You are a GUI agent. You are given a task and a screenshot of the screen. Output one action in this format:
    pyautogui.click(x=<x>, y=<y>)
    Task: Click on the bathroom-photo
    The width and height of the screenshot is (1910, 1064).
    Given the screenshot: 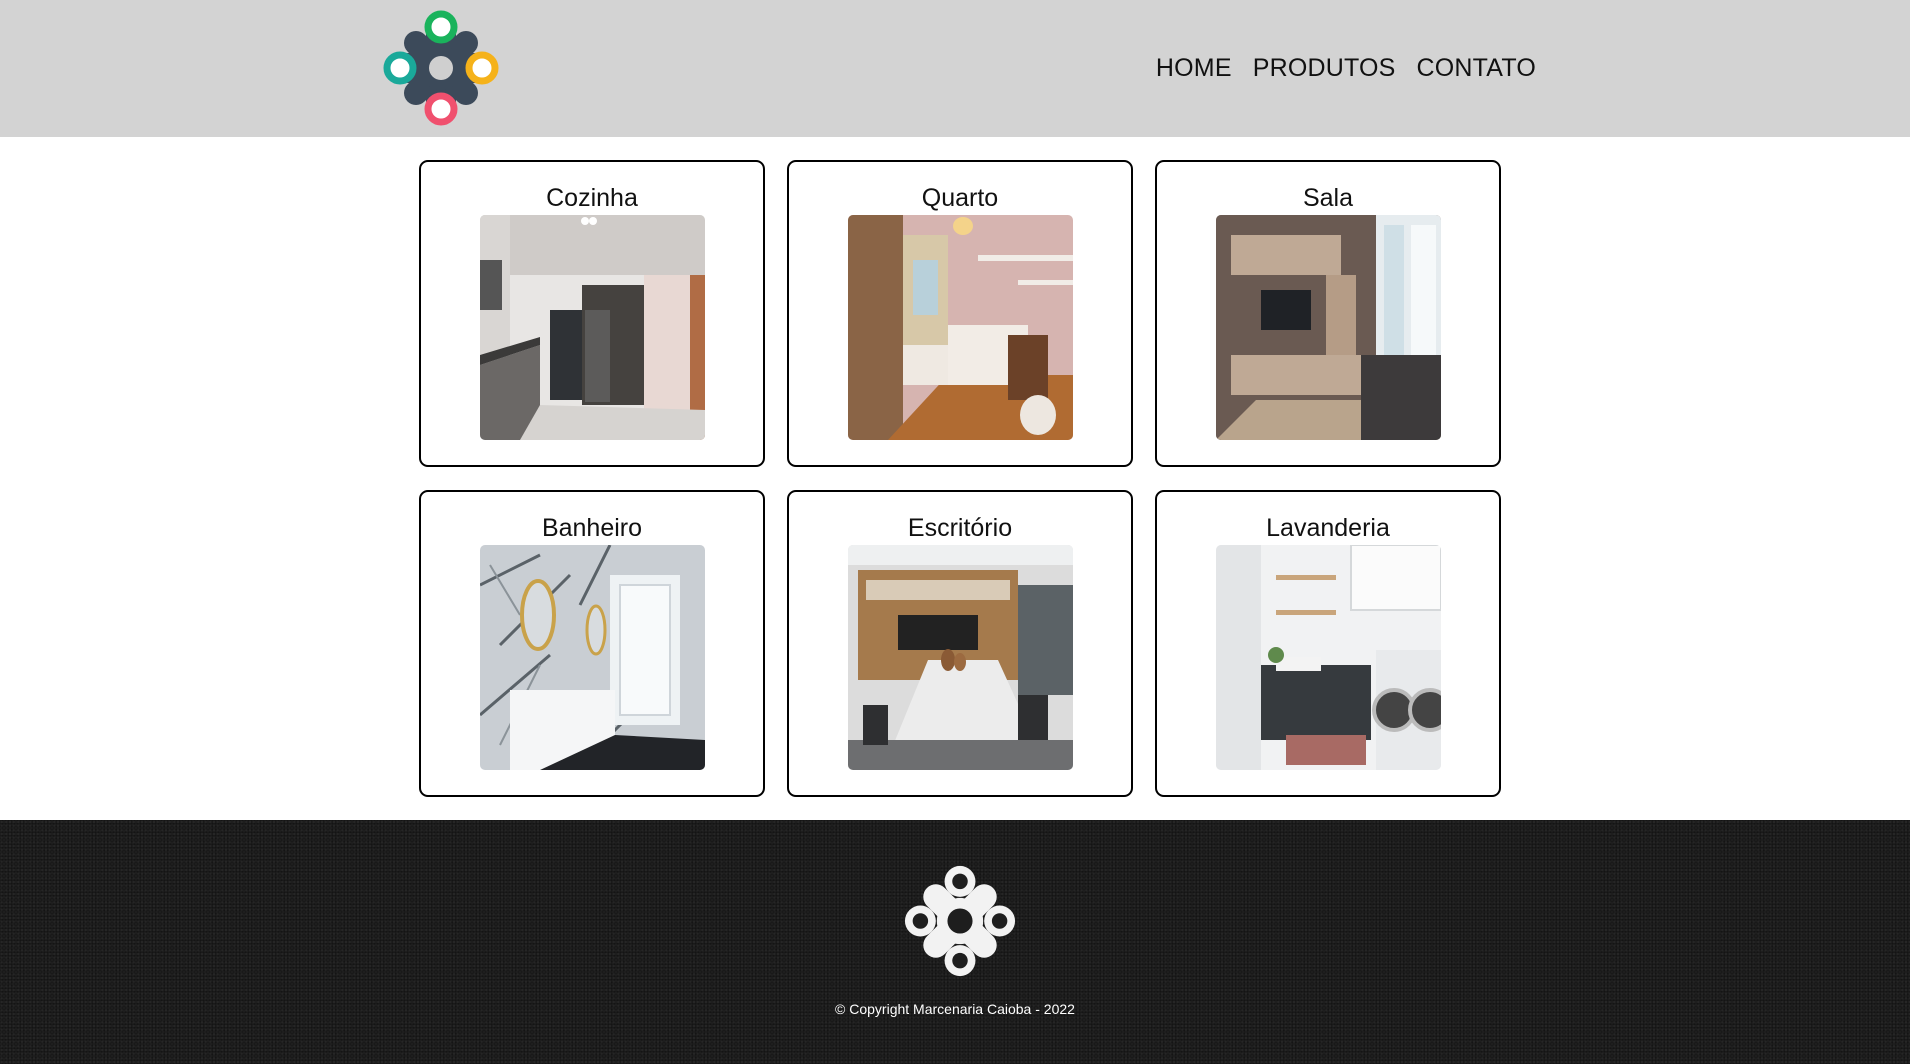 What is the action you would take?
    pyautogui.click(x=592, y=657)
    